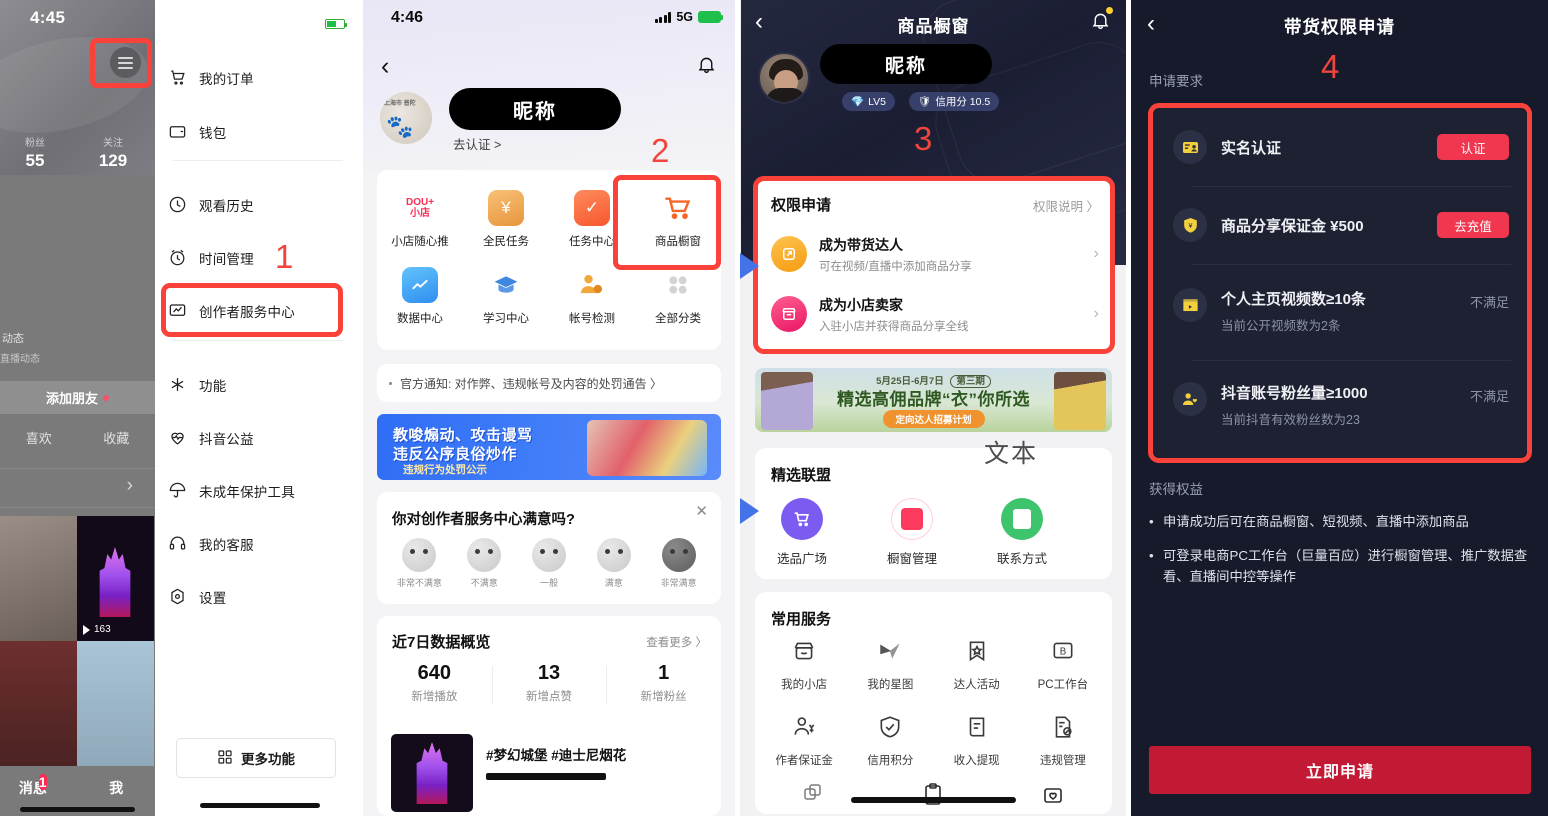  What do you see at coordinates (804, 685) in the screenshot?
I see `service-item-label: 我的小店` at bounding box center [804, 685].